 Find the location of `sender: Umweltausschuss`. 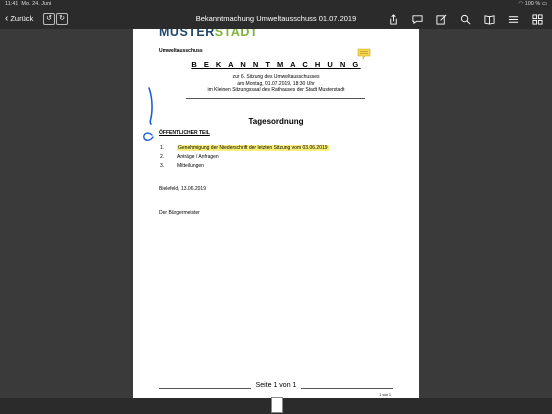

sender: Umweltausschuss is located at coordinates (181, 51).